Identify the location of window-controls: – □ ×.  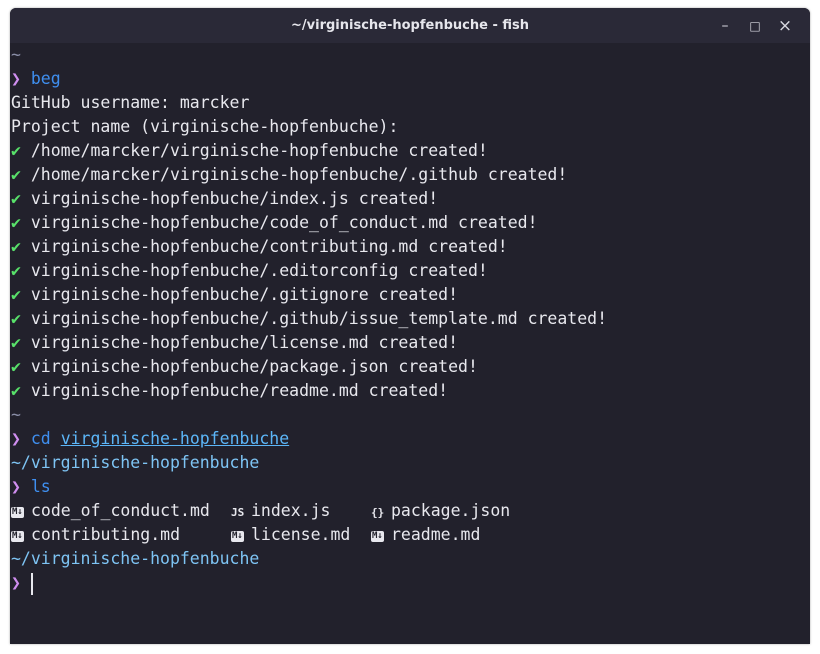
(755, 25).